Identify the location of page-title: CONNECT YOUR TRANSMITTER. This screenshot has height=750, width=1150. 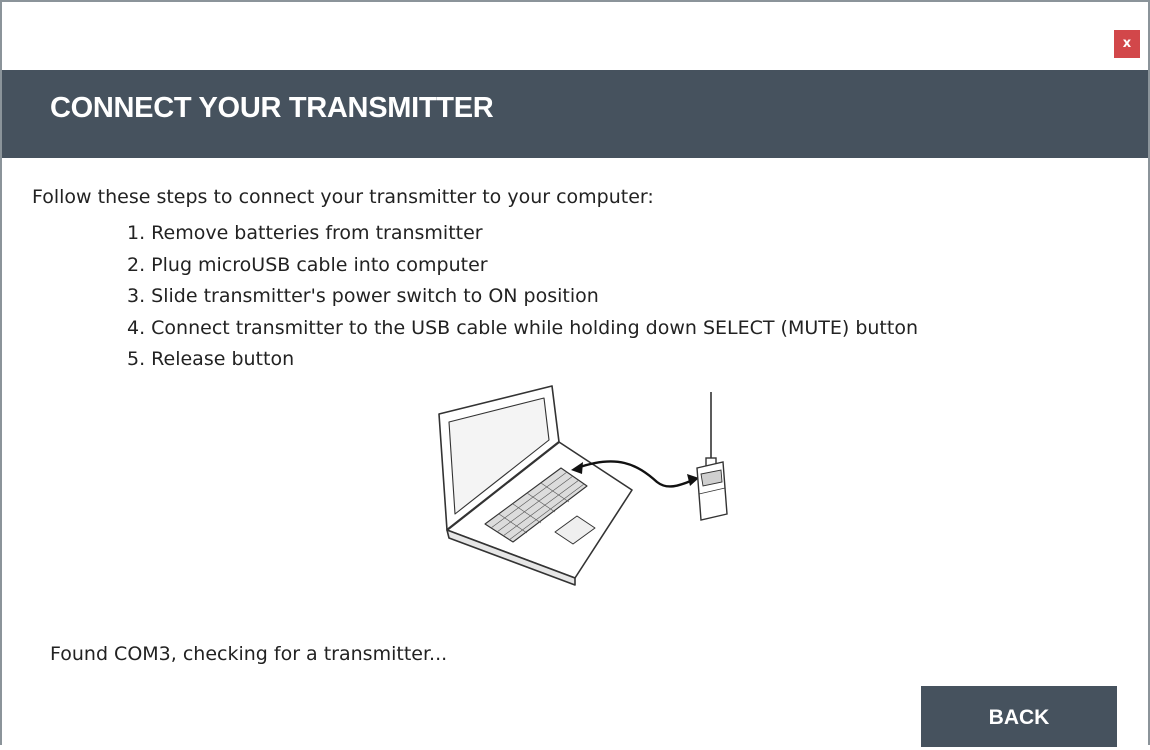
(272, 108).